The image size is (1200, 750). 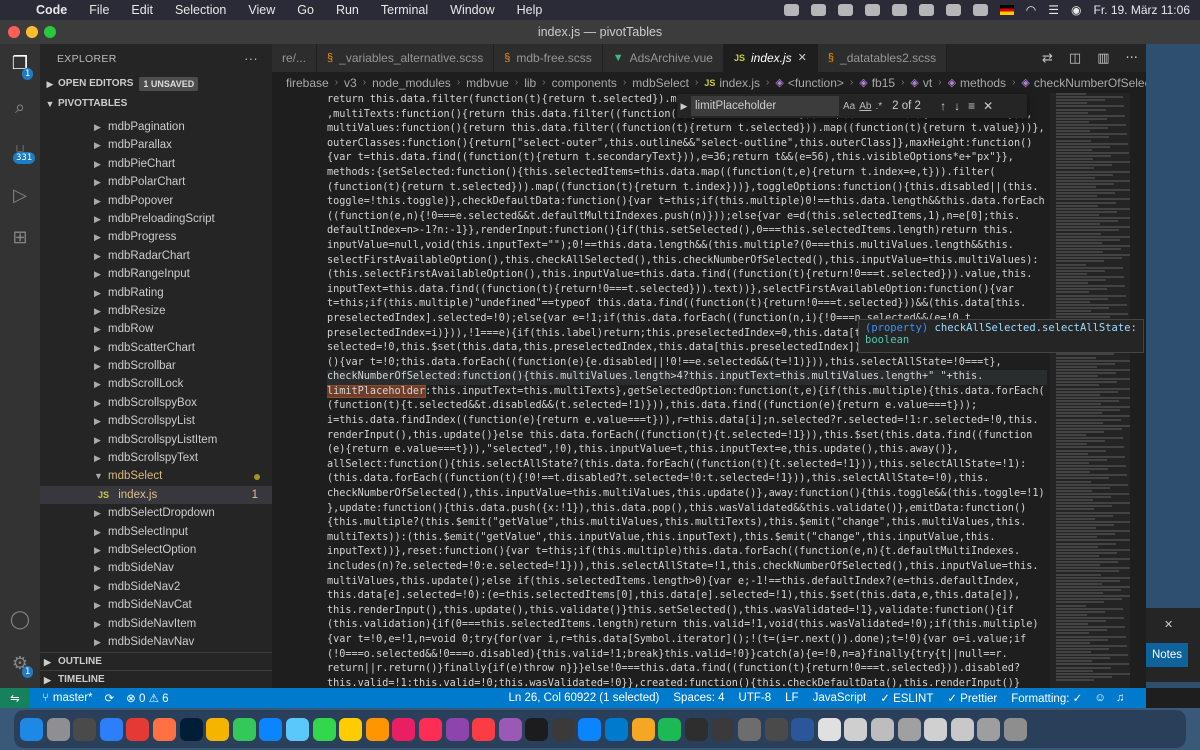 I want to click on breadcrumb-item: index.js, so click(x=739, y=83).